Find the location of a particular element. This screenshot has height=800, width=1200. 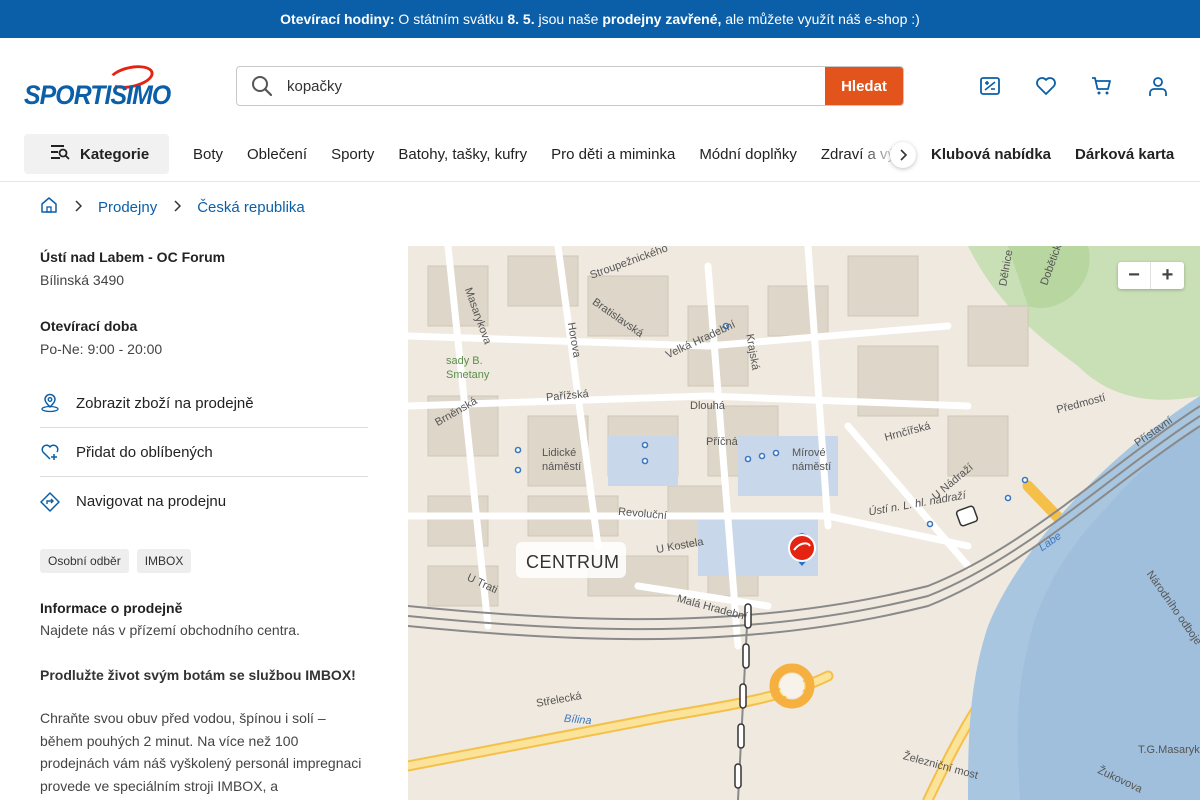

nav-item-club: Klubová nabídka is located at coordinates (991, 154).